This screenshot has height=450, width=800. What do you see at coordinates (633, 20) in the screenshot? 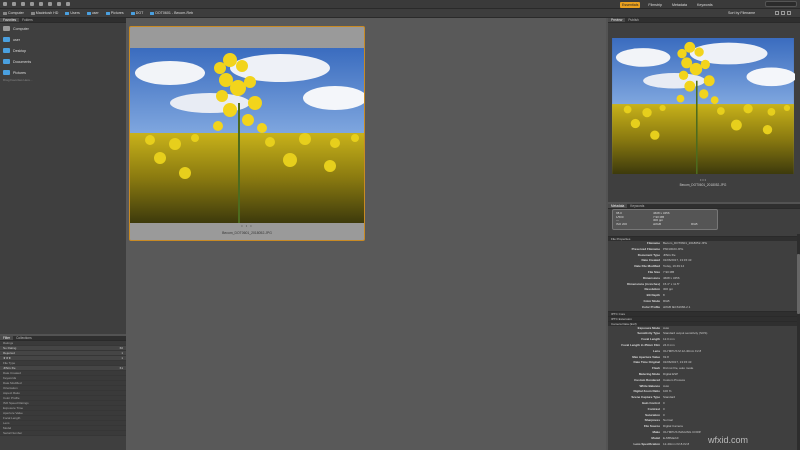
I see `tab-publish: Publish` at bounding box center [633, 20].